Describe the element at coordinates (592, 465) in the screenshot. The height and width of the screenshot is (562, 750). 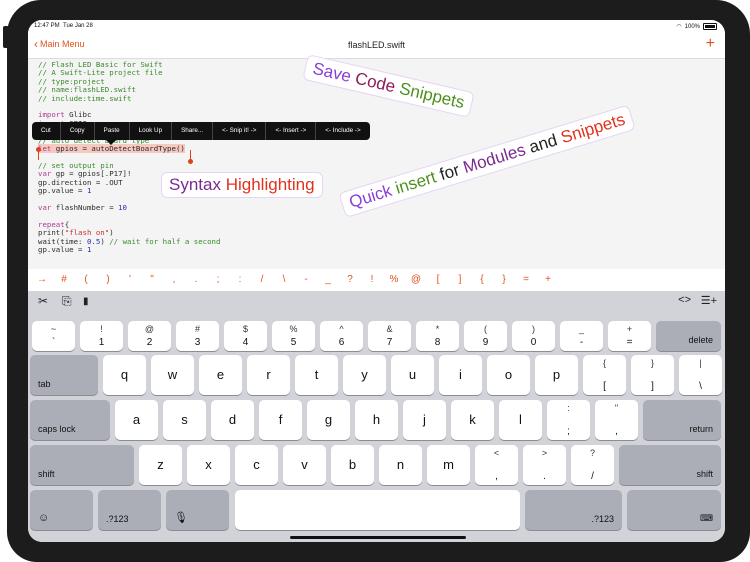
I see `key-/: ? /` at that location.